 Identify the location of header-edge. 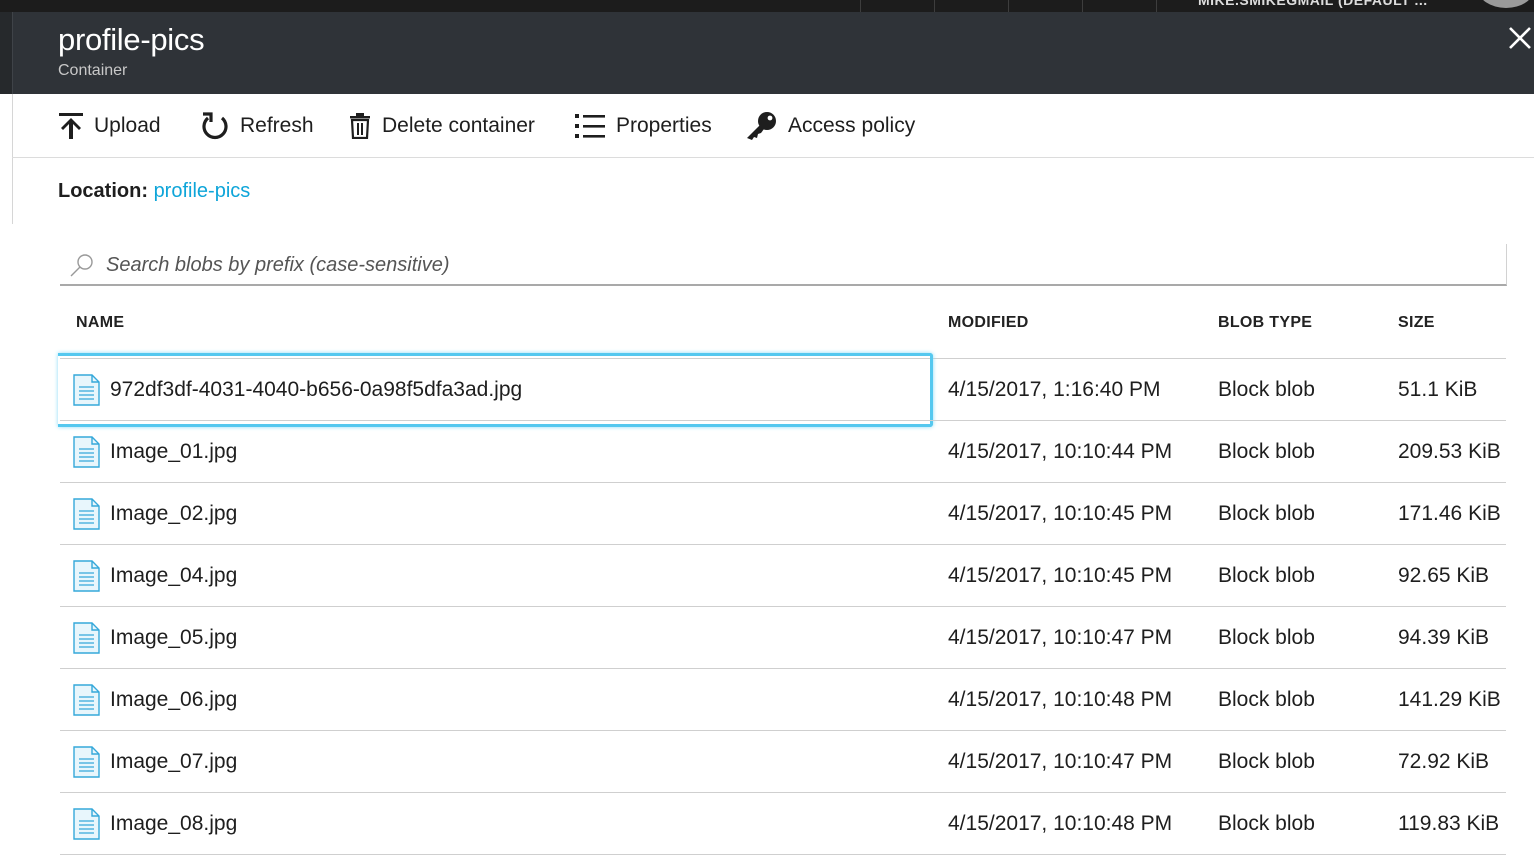
(6, 53).